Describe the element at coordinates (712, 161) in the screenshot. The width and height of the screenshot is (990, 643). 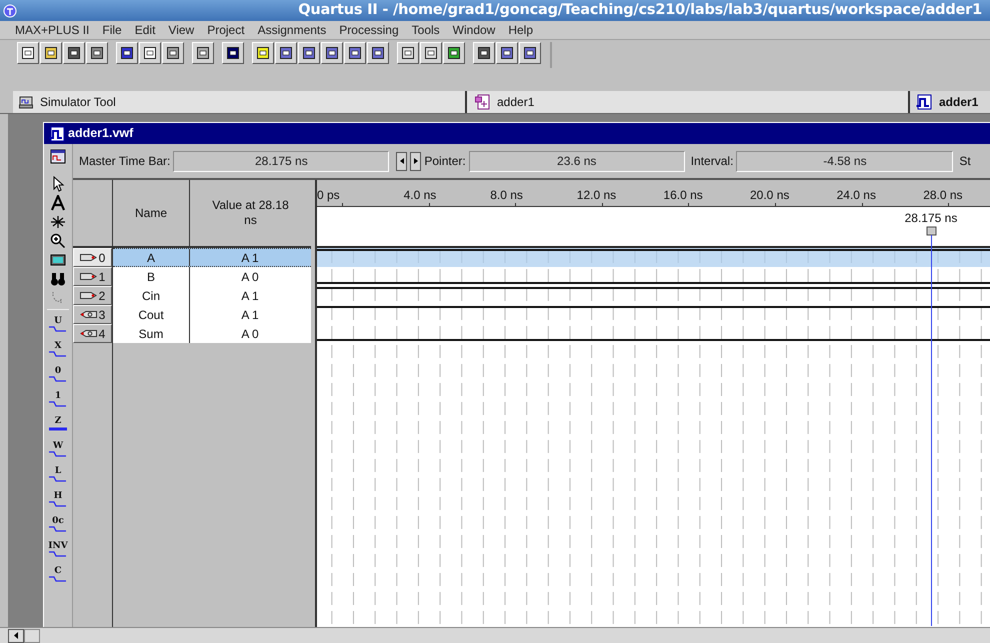
I see `interval-label: Interval:` at that location.